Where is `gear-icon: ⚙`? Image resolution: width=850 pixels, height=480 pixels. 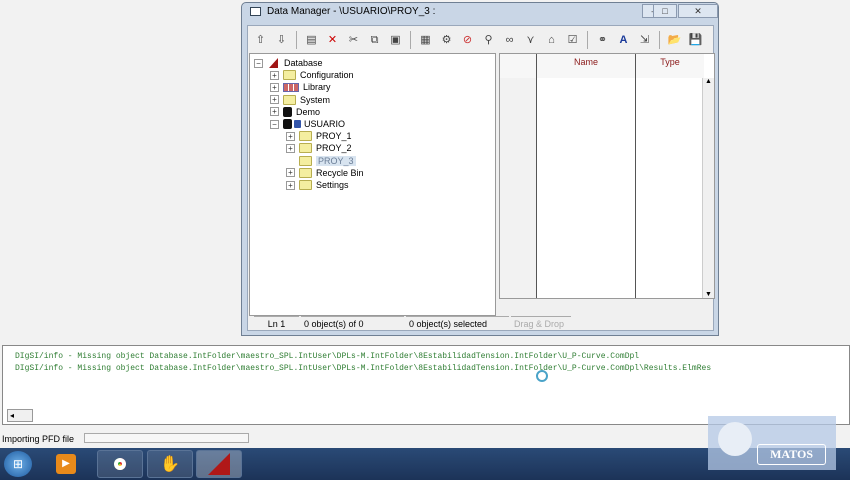 gear-icon: ⚙ is located at coordinates (446, 39).